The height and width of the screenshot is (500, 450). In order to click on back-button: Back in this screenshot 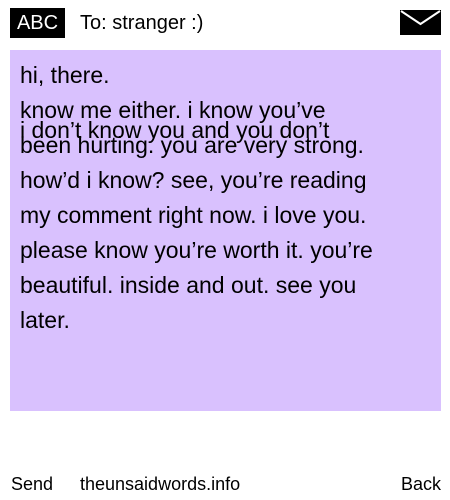, I will do `click(421, 484)`.